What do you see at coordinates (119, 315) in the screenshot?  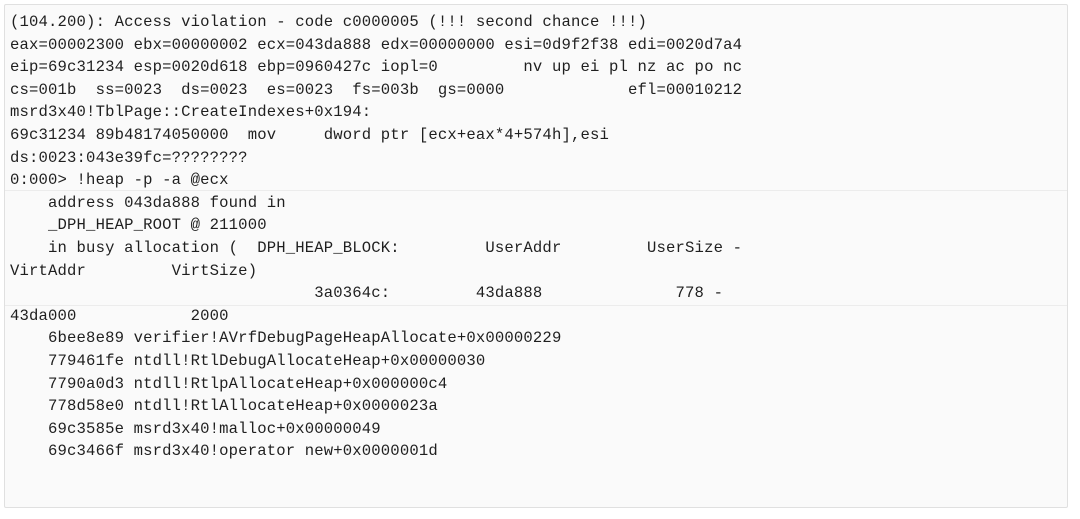 I see `console-line-heap-values-cont: 43da000 2000` at bounding box center [119, 315].